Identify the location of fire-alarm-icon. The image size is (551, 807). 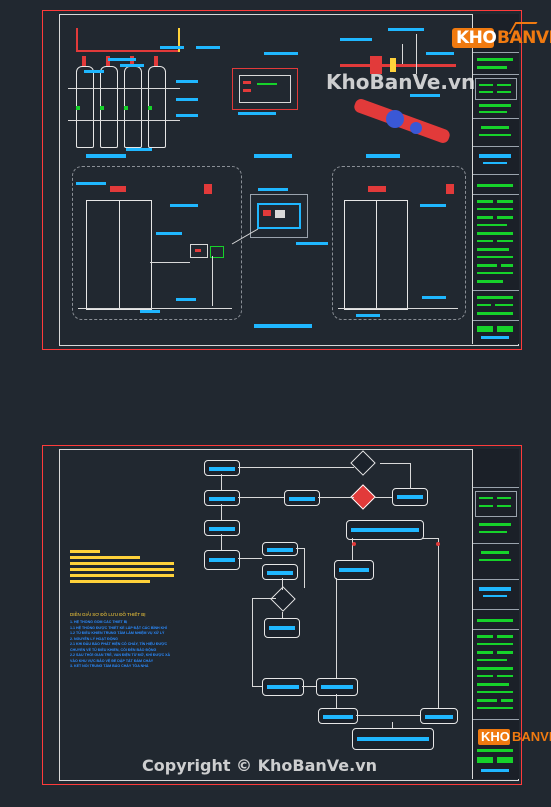
(363, 497).